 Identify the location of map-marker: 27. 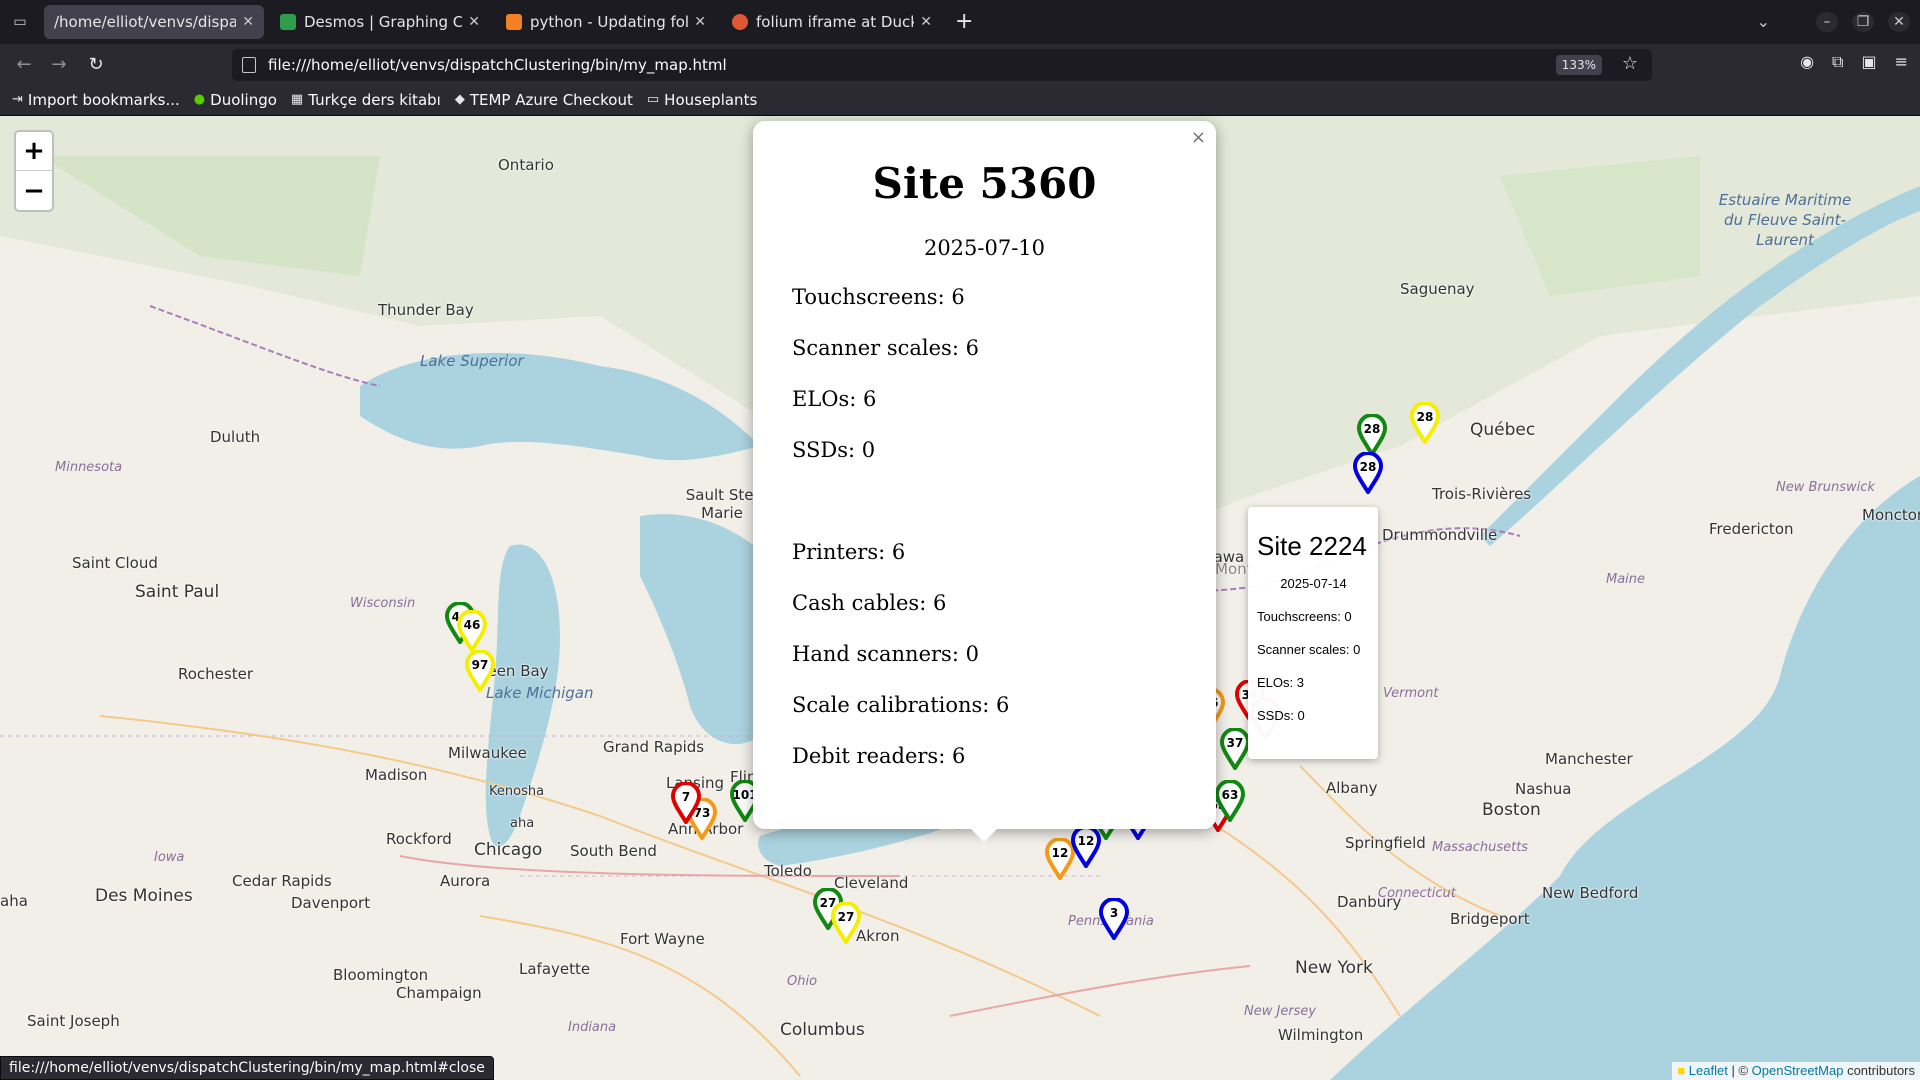
(846, 923).